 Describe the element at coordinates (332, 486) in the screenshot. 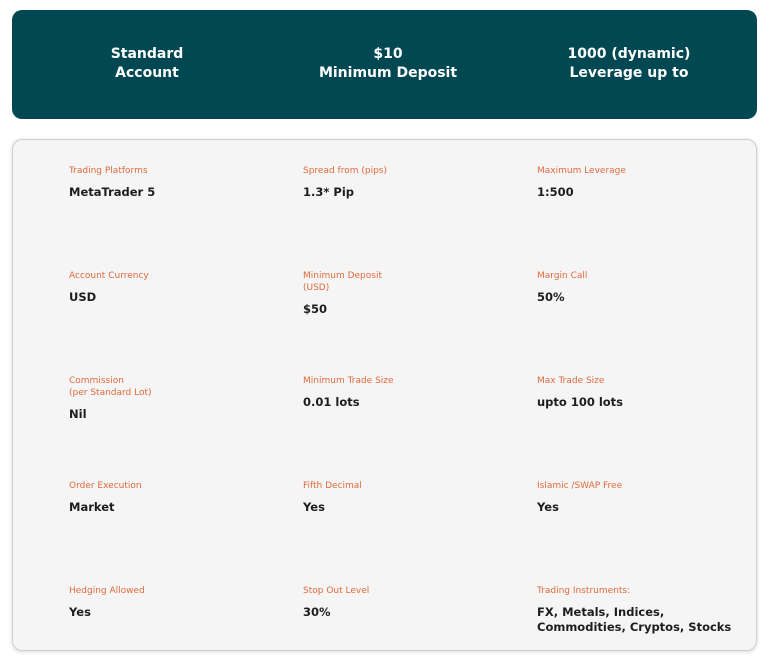

I see `spec-label: Fifth Decimal` at that location.